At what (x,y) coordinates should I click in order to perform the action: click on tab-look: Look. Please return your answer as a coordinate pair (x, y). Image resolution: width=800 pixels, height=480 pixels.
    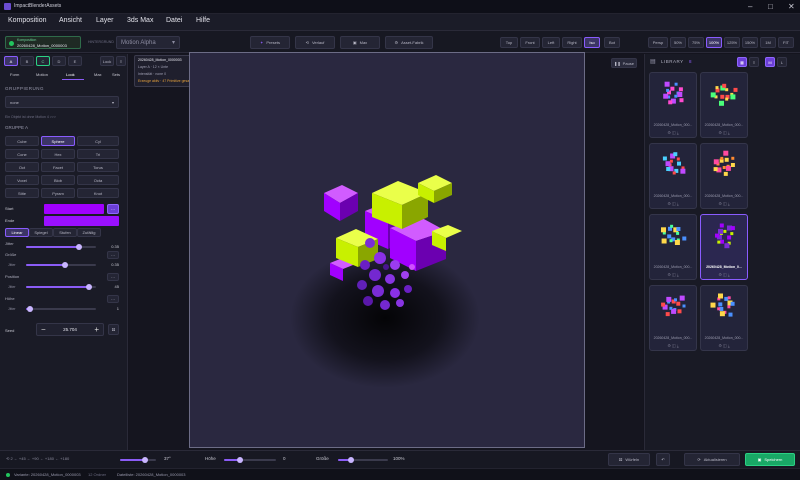
    Looking at the image, I should click on (70, 74).